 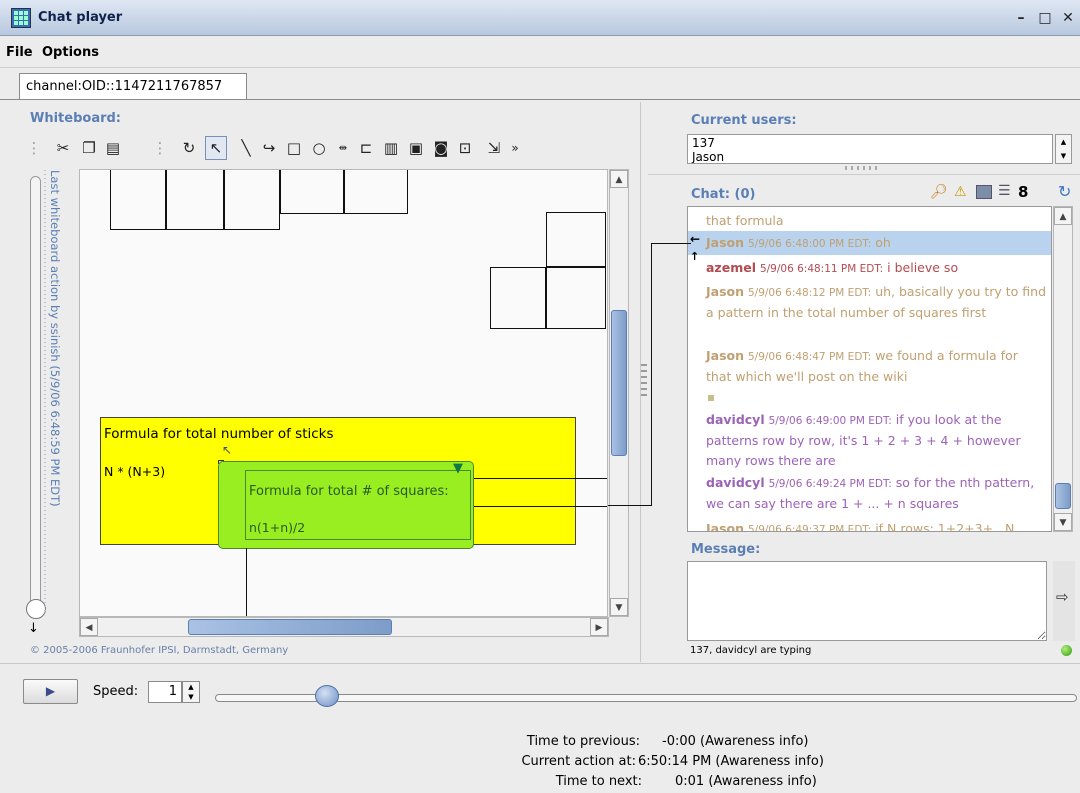 I want to click on paste-icon: ▤, so click(x=113, y=148).